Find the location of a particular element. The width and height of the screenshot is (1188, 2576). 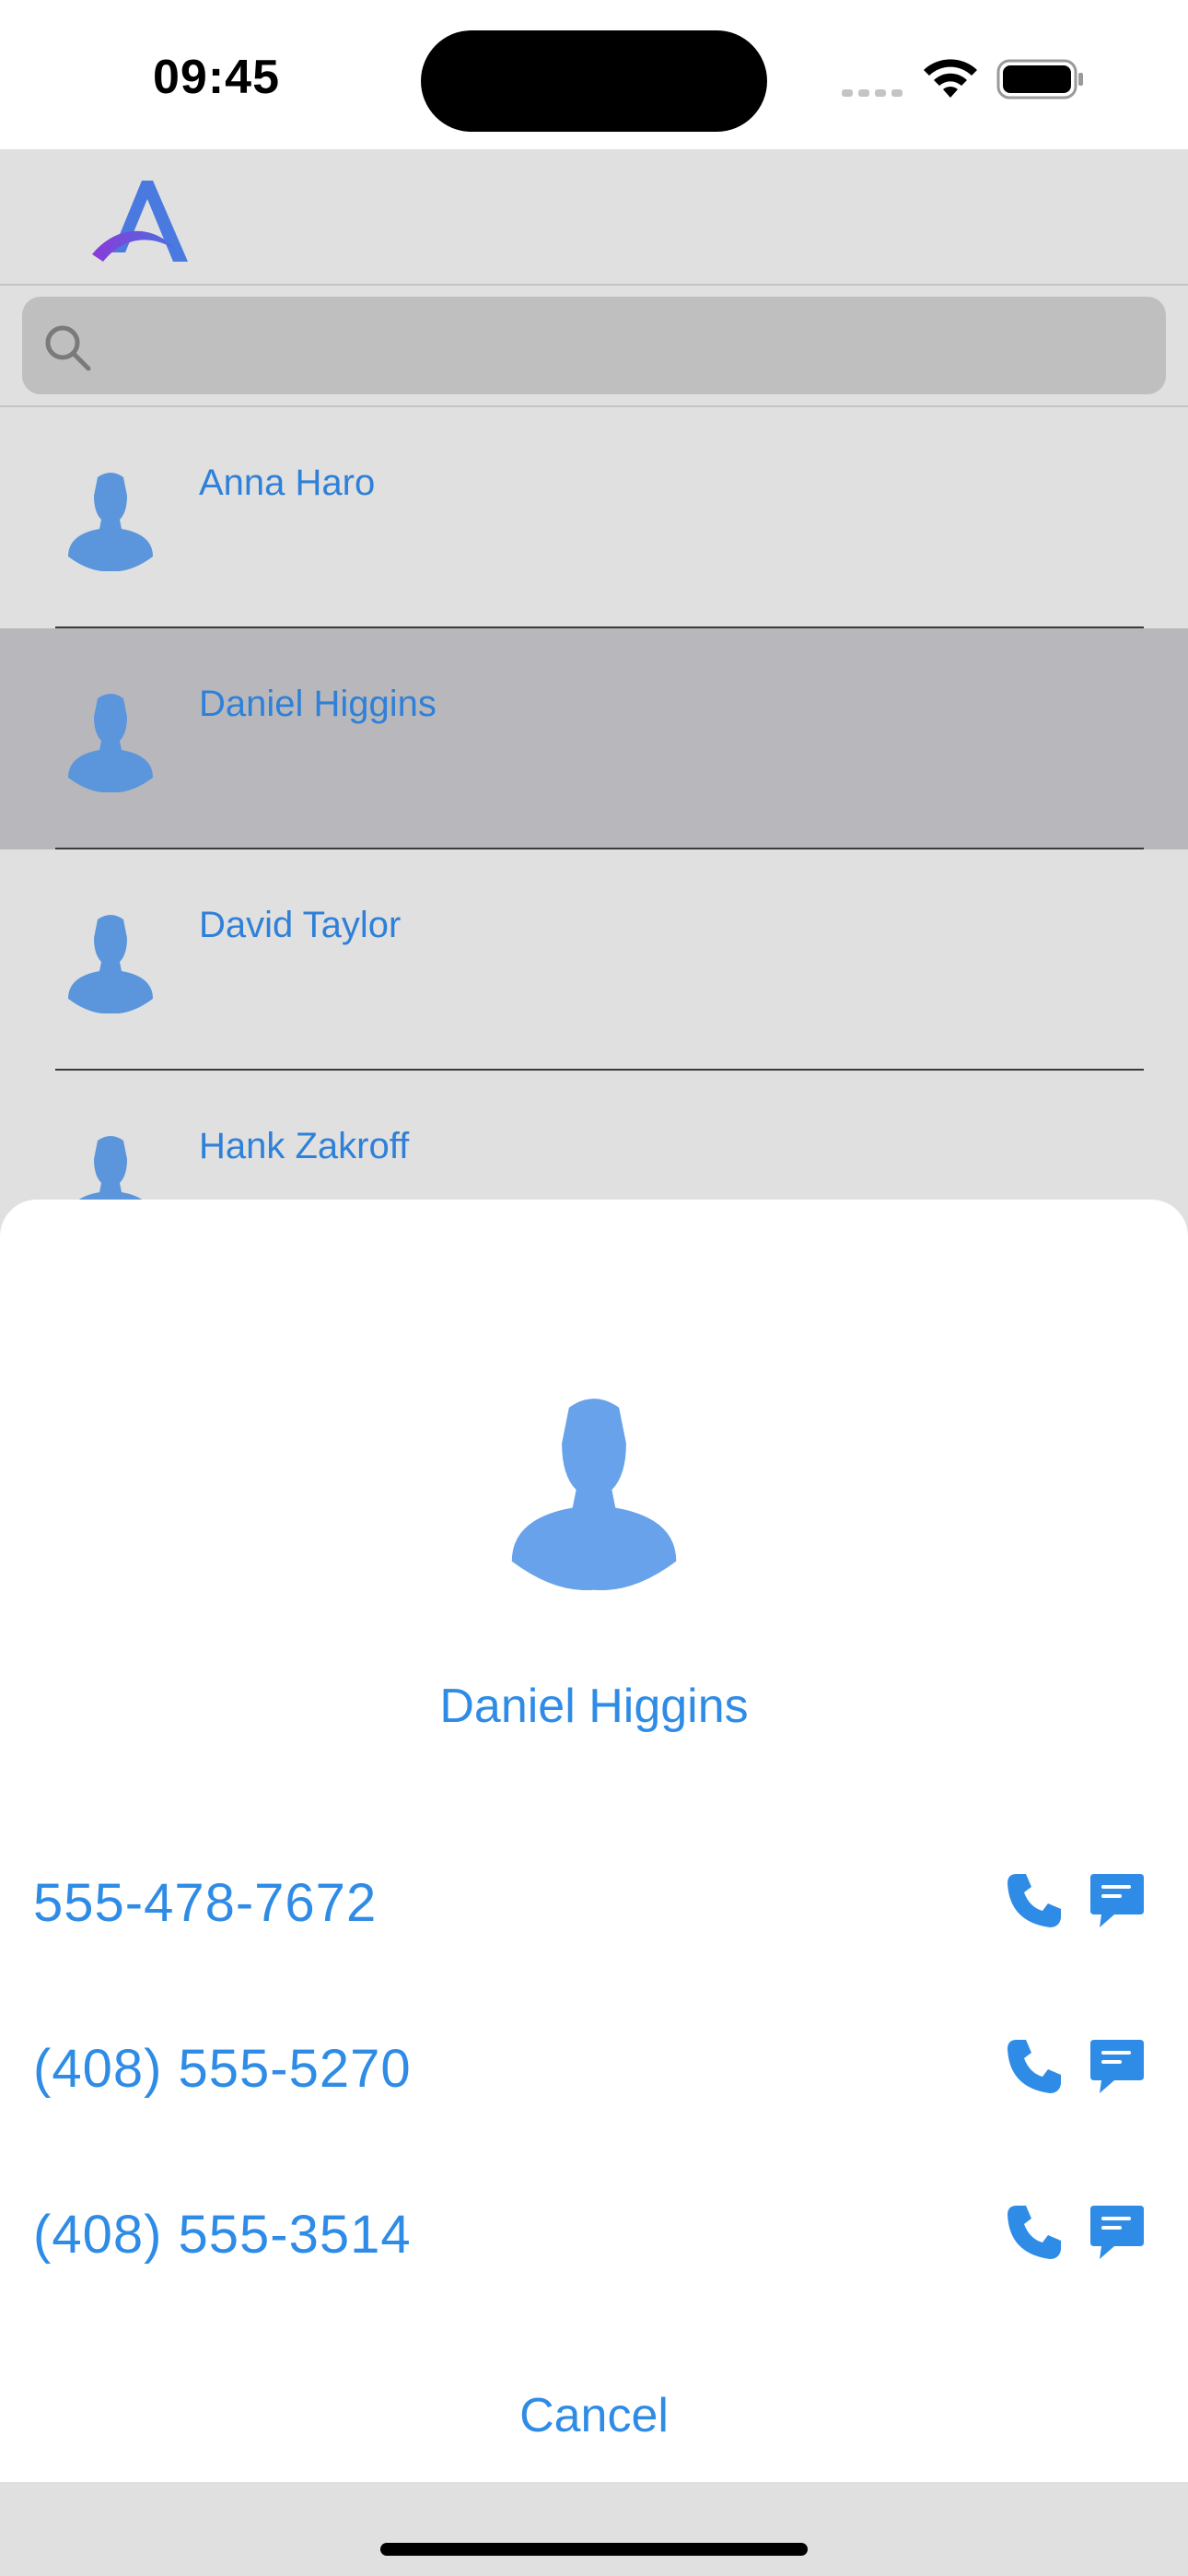

phone-number: (408) 555-3514 is located at coordinates (222, 2235).